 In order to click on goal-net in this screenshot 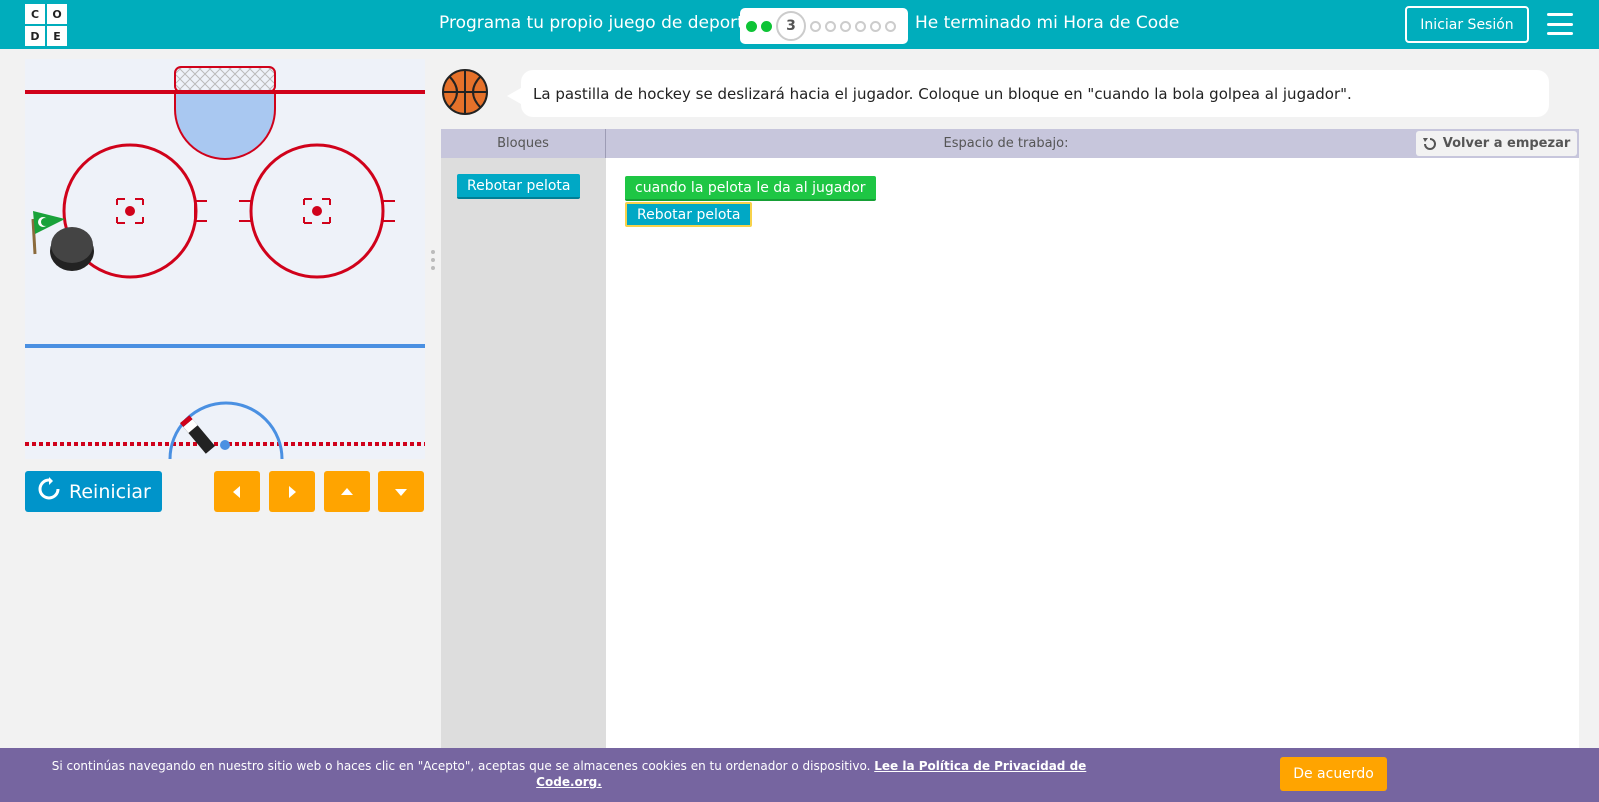, I will do `click(225, 79)`.